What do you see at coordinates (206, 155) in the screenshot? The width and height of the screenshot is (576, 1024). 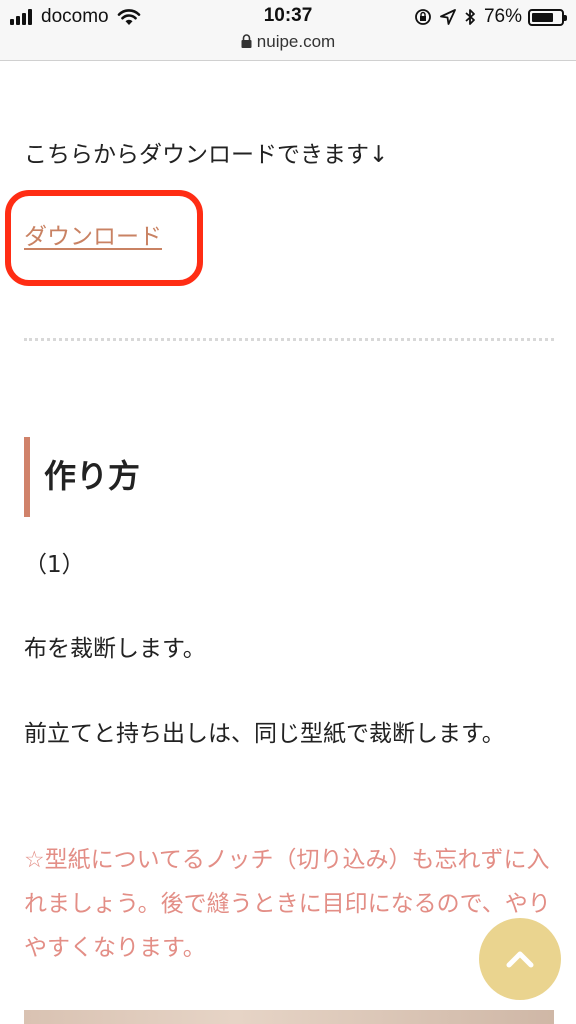 I see `download-intro-text: こちらからダウンロードできます↓` at bounding box center [206, 155].